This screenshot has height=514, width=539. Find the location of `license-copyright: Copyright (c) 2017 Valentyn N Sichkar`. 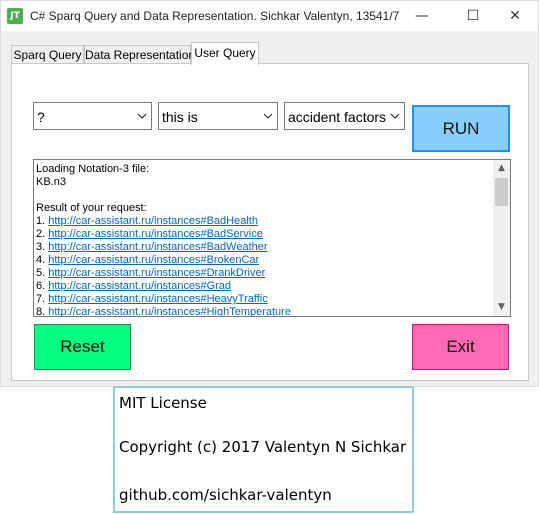

license-copyright: Copyright (c) 2017 Valentyn N Sichkar is located at coordinates (263, 447).